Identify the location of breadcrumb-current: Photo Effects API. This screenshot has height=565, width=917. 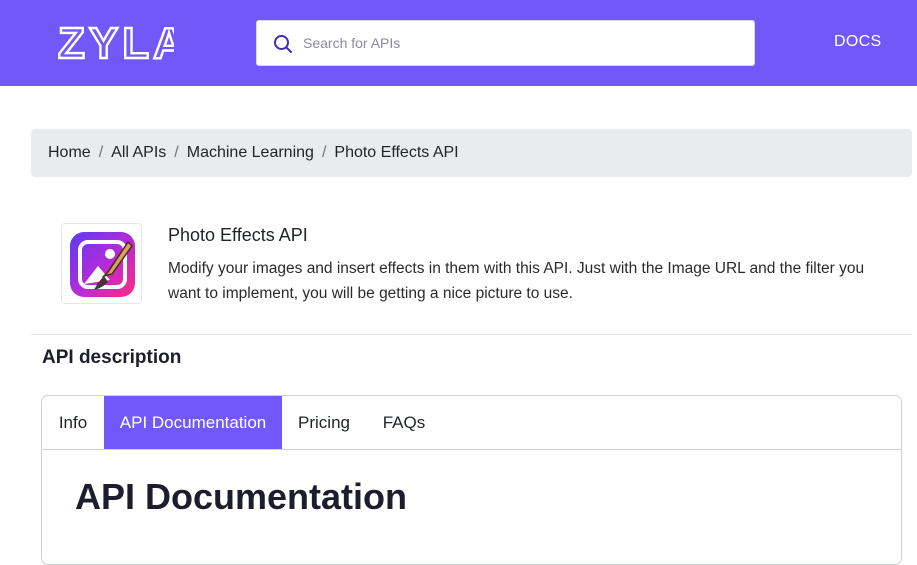
(396, 152).